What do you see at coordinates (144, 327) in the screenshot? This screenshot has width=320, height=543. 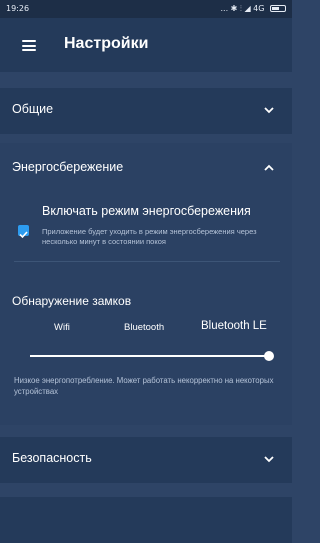 I see `mode-bluetooth: Bluetooth` at bounding box center [144, 327].